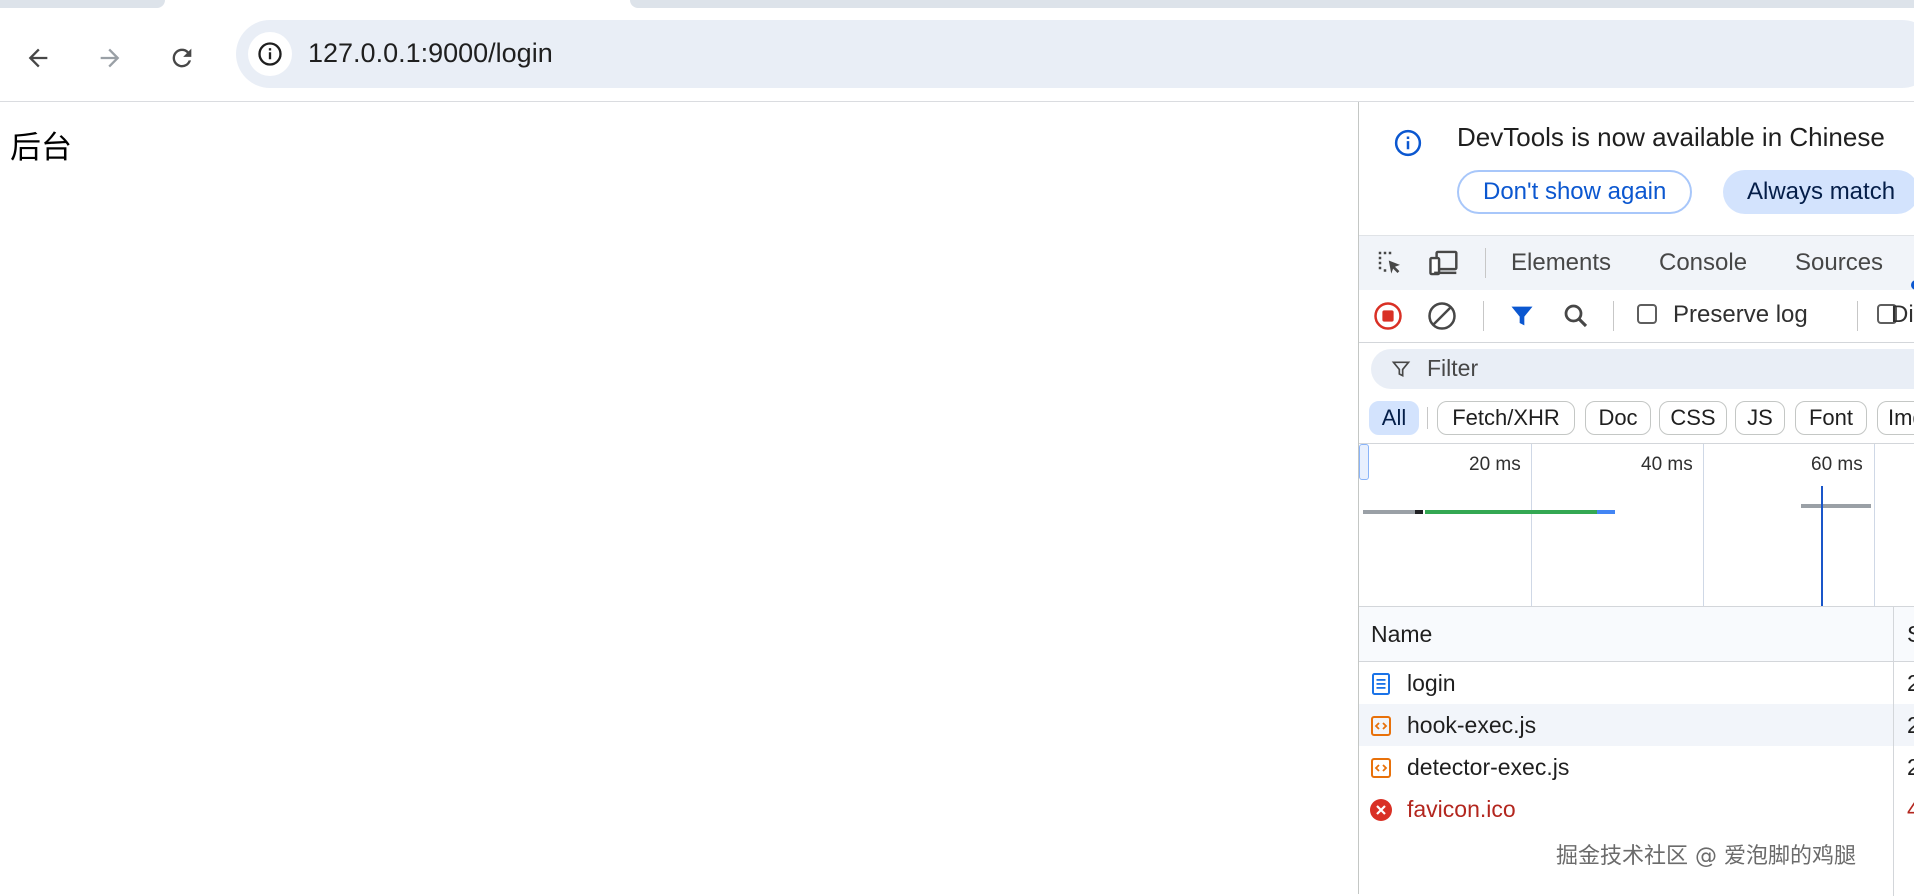  I want to click on arrow-left-icon, so click(38, 58).